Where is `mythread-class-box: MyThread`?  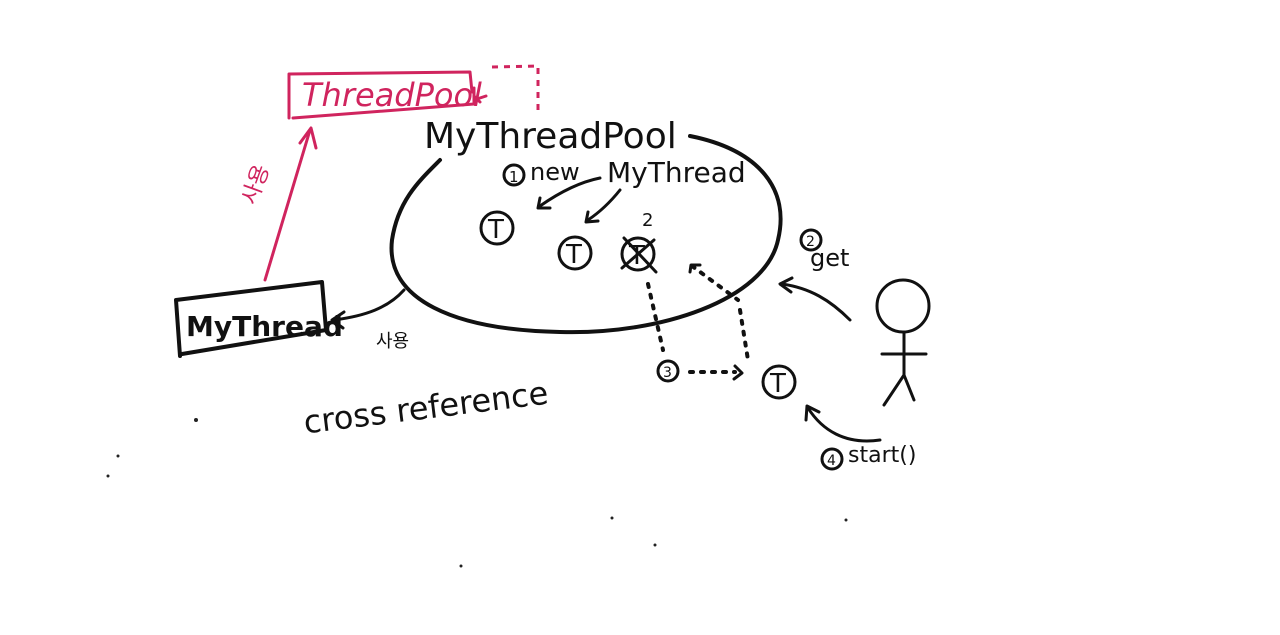 mythread-class-box: MyThread is located at coordinates (258, 319).